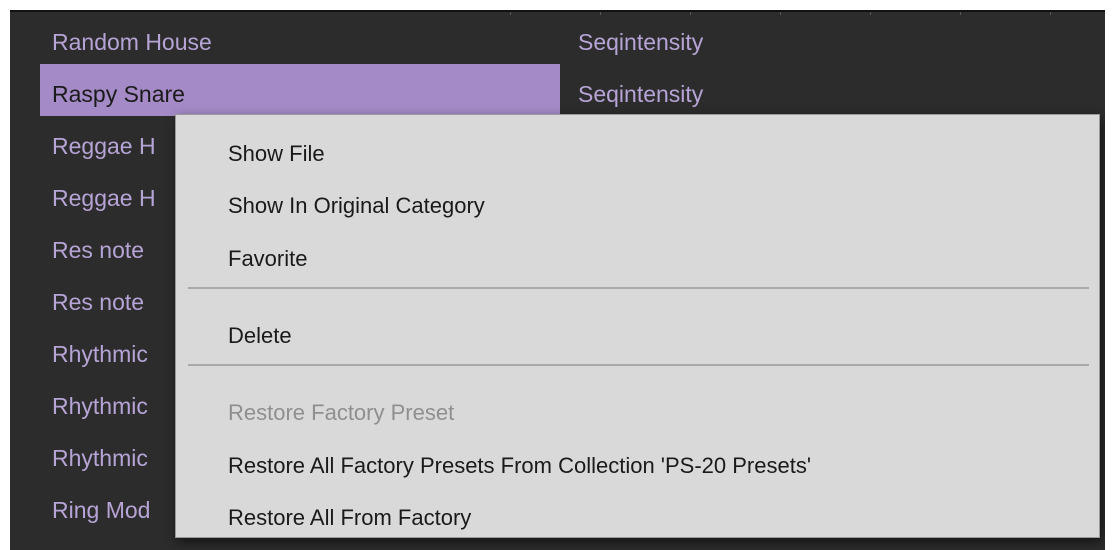 The image size is (1115, 550). Describe the element at coordinates (276, 154) in the screenshot. I see `menu-item-show-file: Show File` at that location.